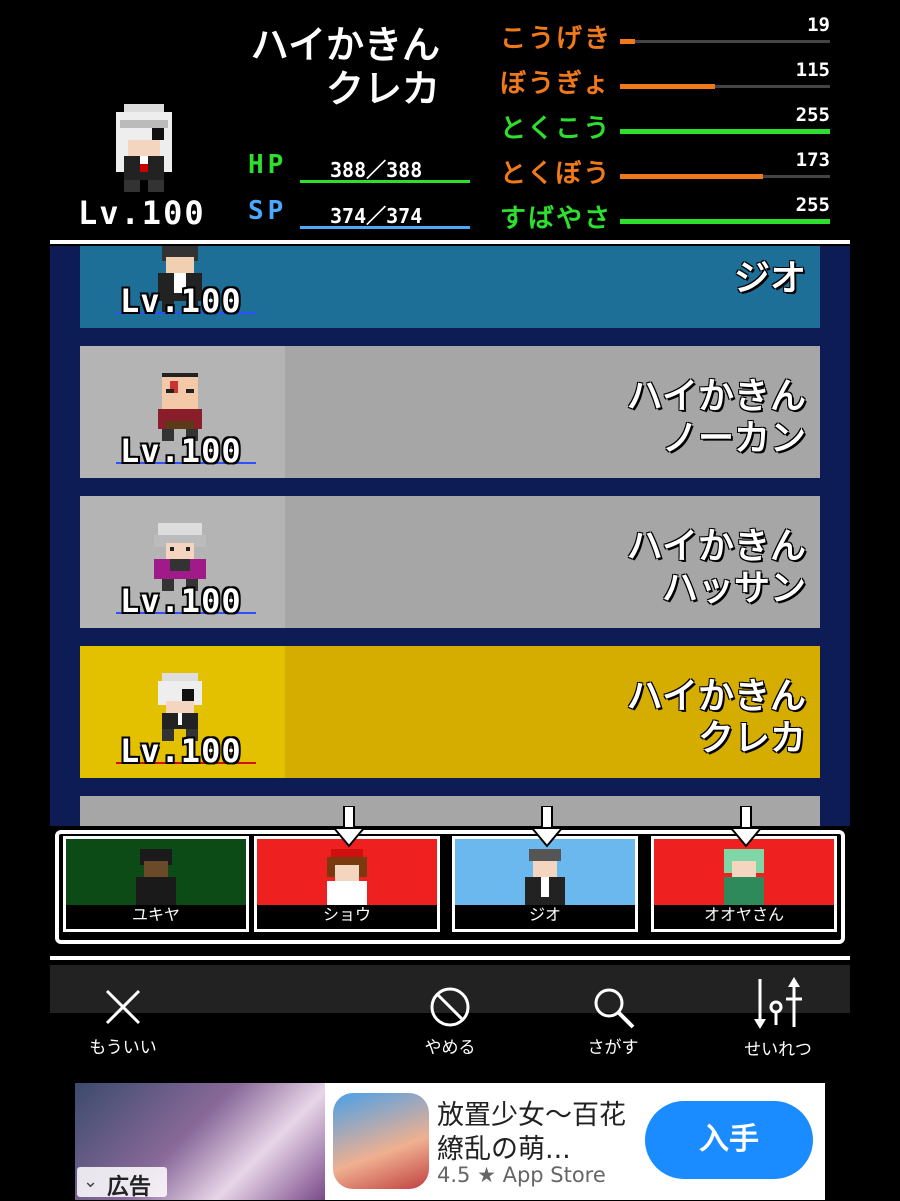  Describe the element at coordinates (744, 877) in the screenshot. I see `ooya-sprite` at that location.